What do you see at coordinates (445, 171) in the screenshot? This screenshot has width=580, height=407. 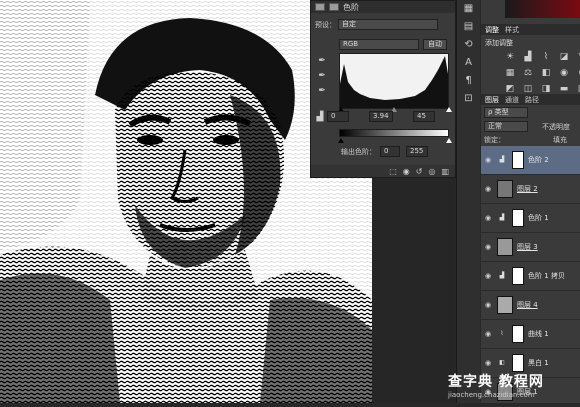 I see `delete-icon: ▥` at bounding box center [445, 171].